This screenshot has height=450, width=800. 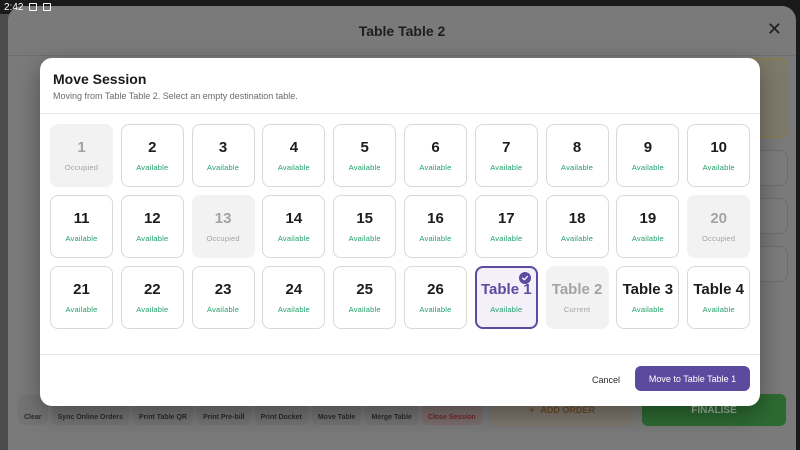 What do you see at coordinates (152, 289) in the screenshot?
I see `table-number: 22` at bounding box center [152, 289].